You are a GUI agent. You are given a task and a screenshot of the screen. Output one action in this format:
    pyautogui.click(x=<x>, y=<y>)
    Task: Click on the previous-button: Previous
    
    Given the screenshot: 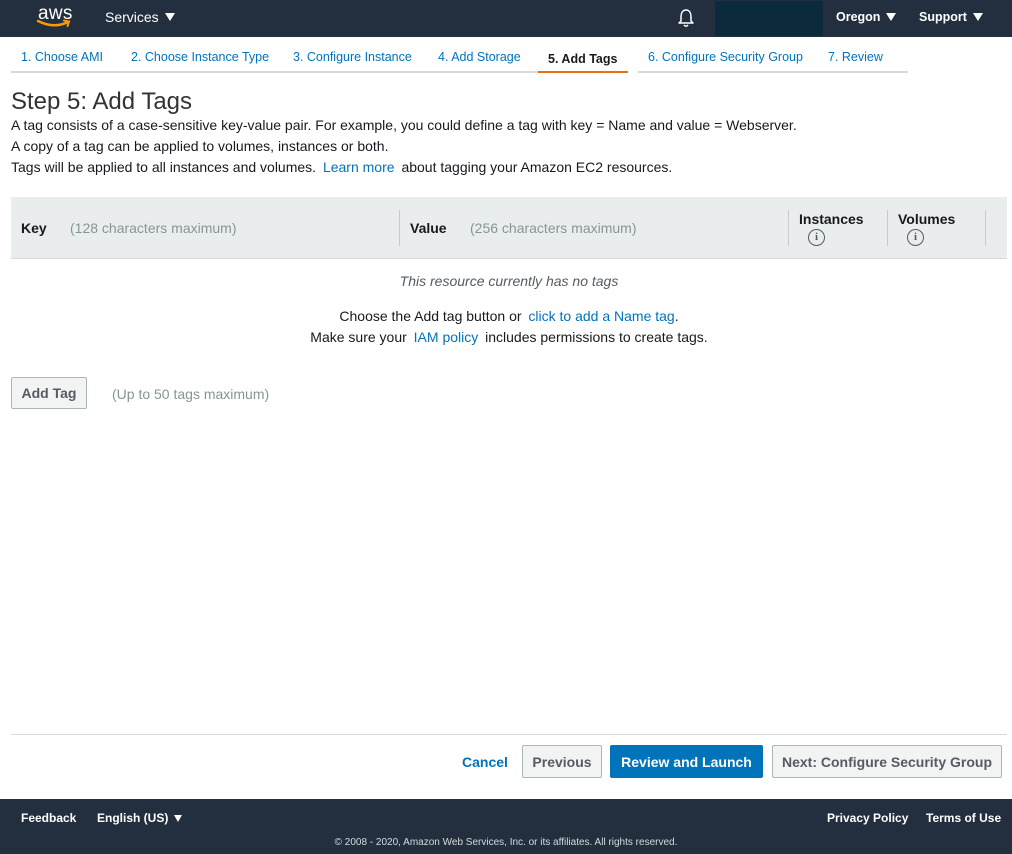 What is the action you would take?
    pyautogui.click(x=562, y=761)
    